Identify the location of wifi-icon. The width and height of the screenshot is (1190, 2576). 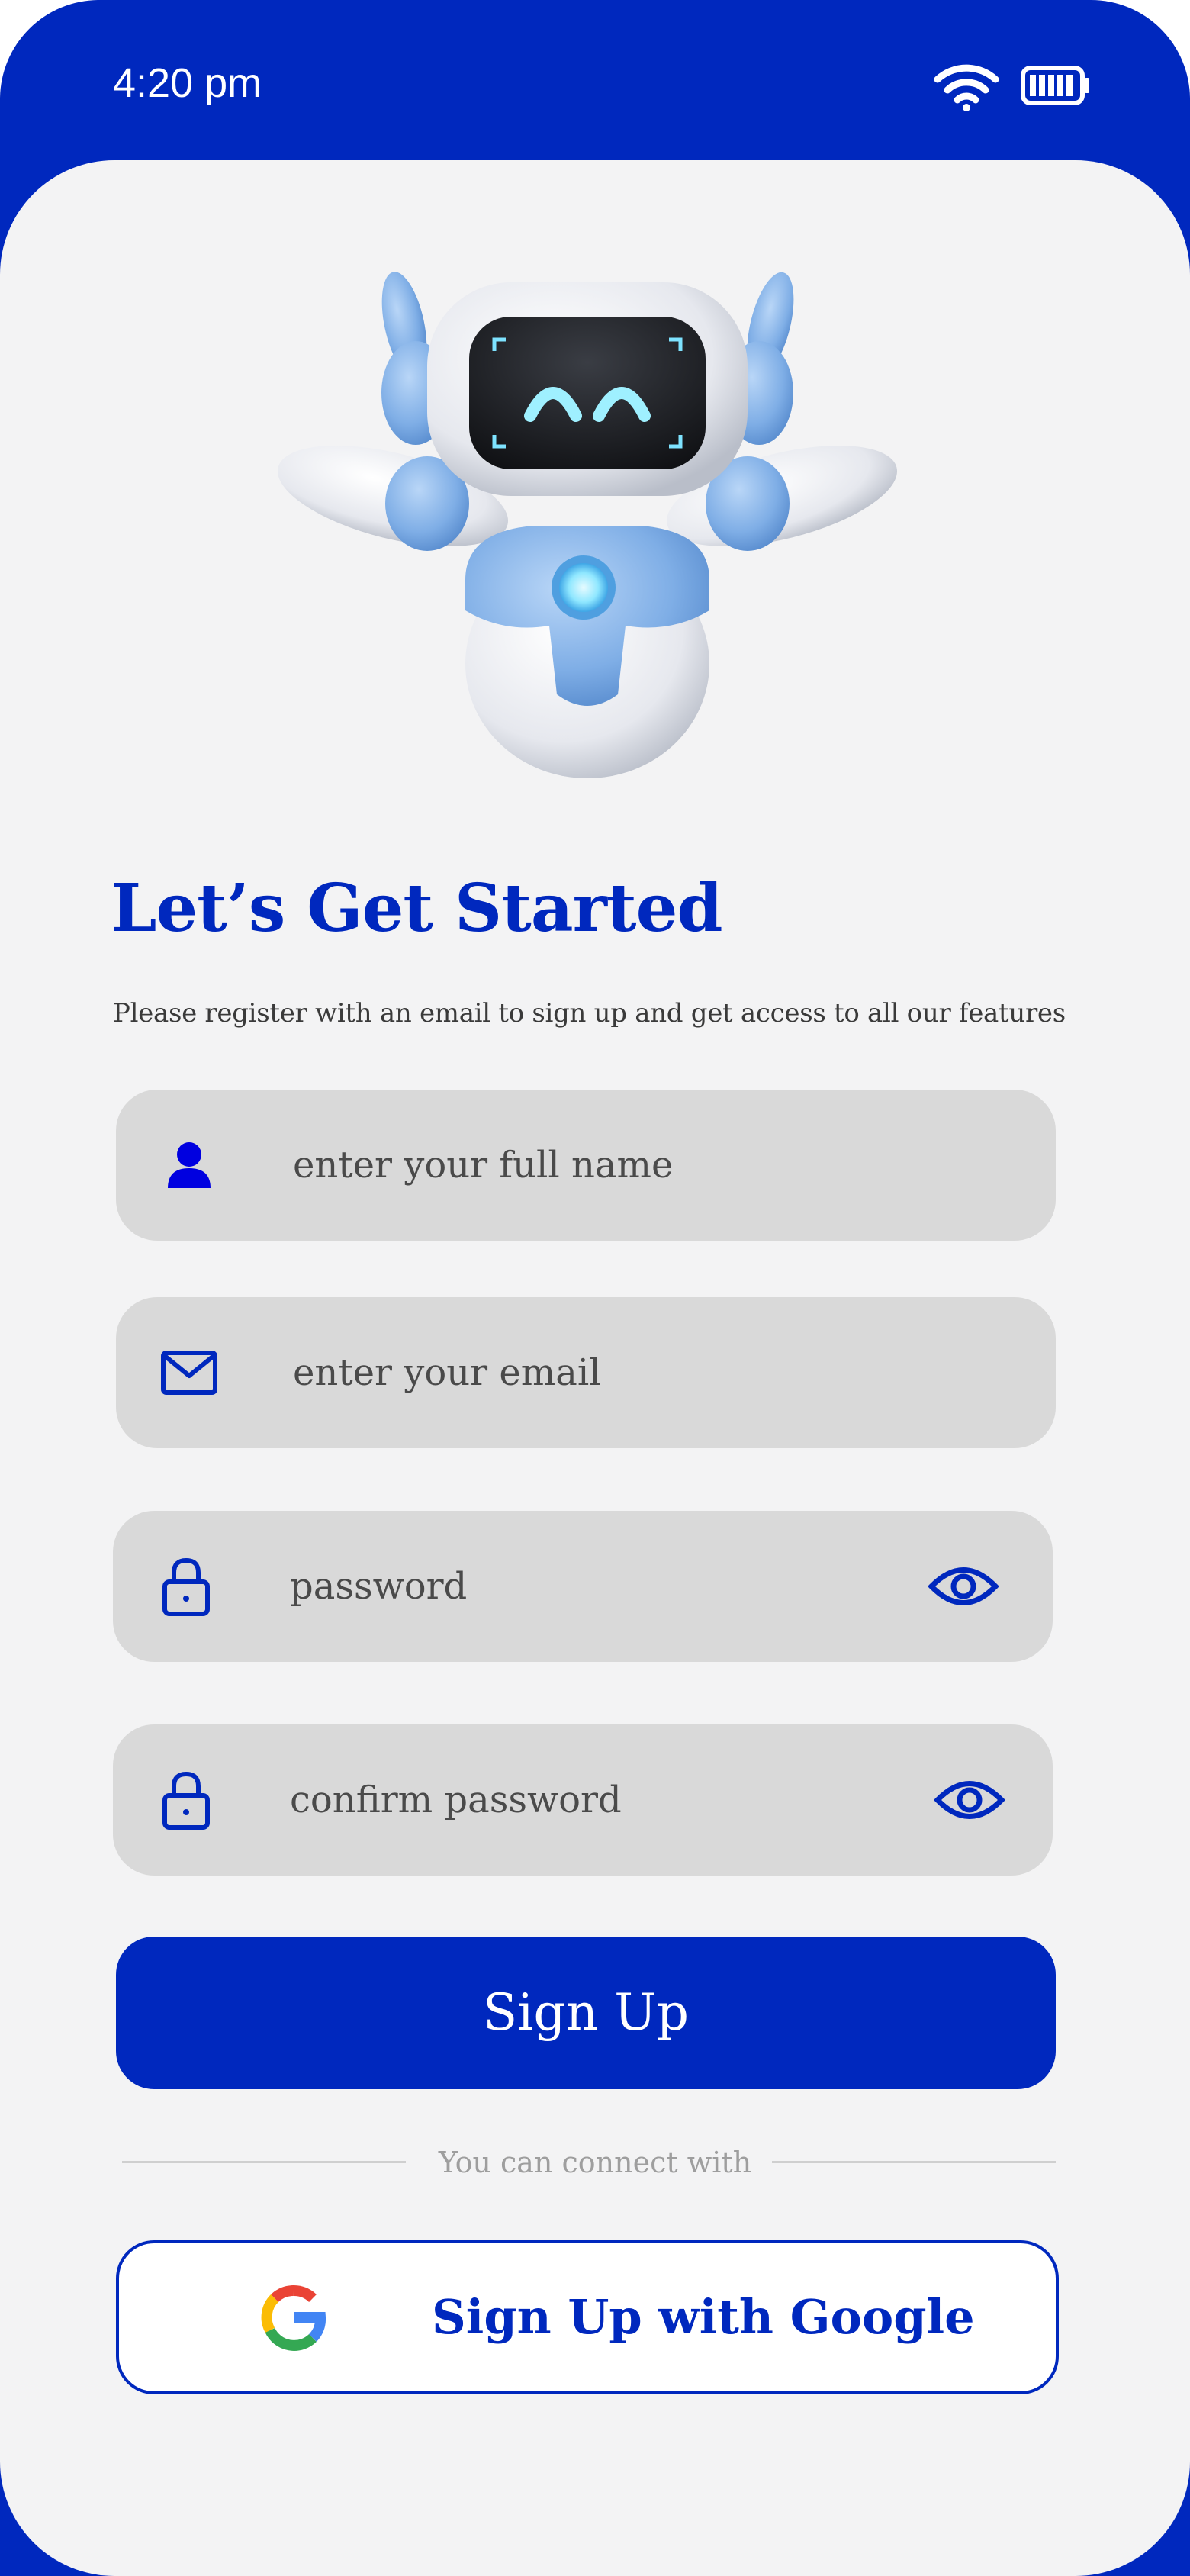
(966, 87).